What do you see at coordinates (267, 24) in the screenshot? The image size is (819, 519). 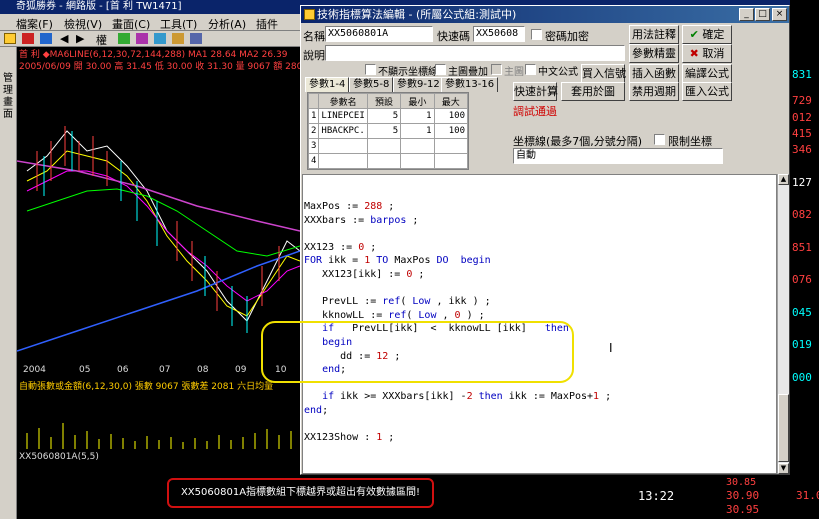 I see `menu-plugin: 插件` at bounding box center [267, 24].